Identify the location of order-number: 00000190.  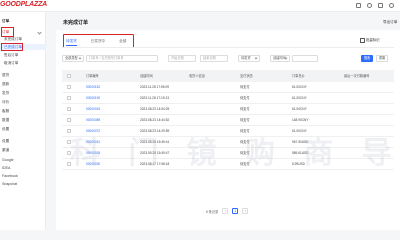
(93, 98).